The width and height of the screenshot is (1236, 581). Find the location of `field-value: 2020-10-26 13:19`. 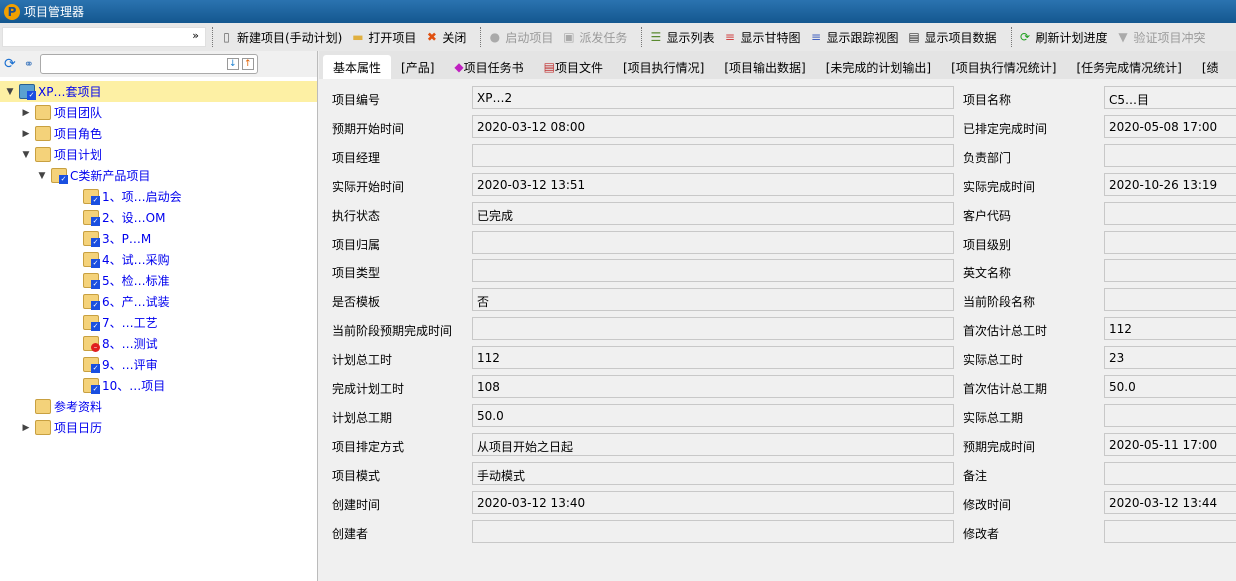

field-value: 2020-10-26 13:19 is located at coordinates (1170, 184).